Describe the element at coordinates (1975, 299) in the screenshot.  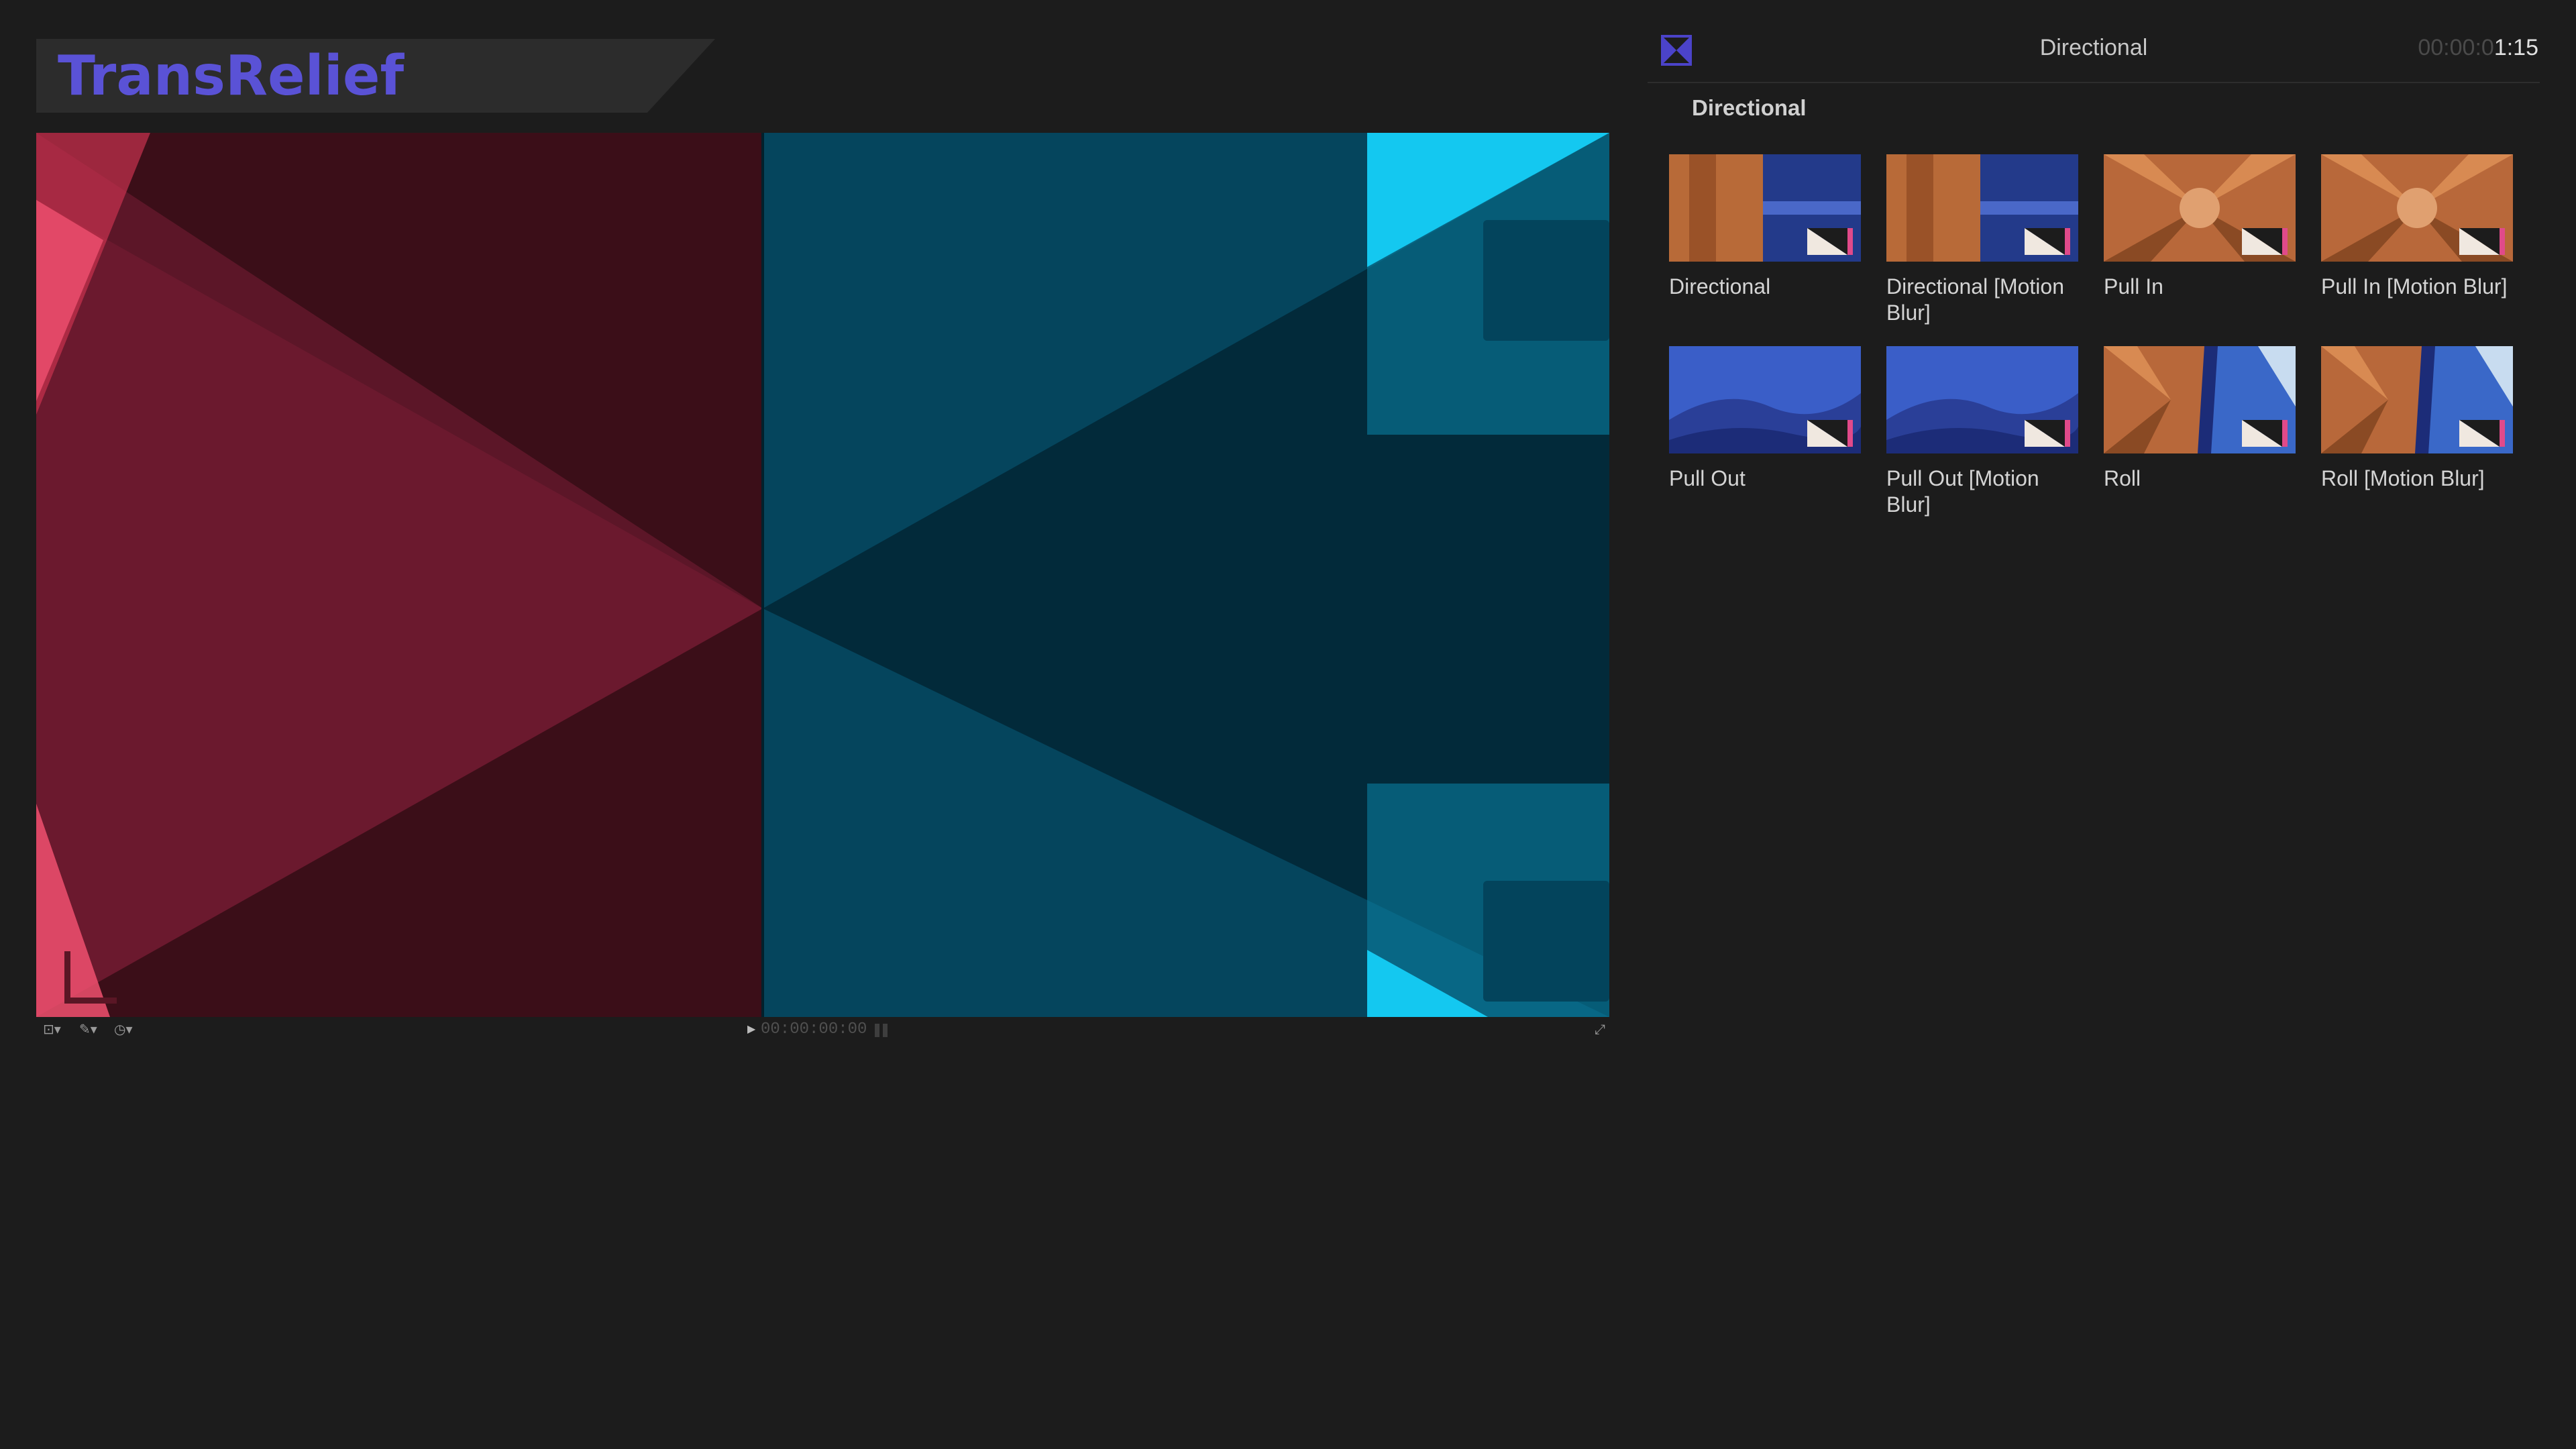
I see `preset-label: Directional [Motion Blur]` at that location.